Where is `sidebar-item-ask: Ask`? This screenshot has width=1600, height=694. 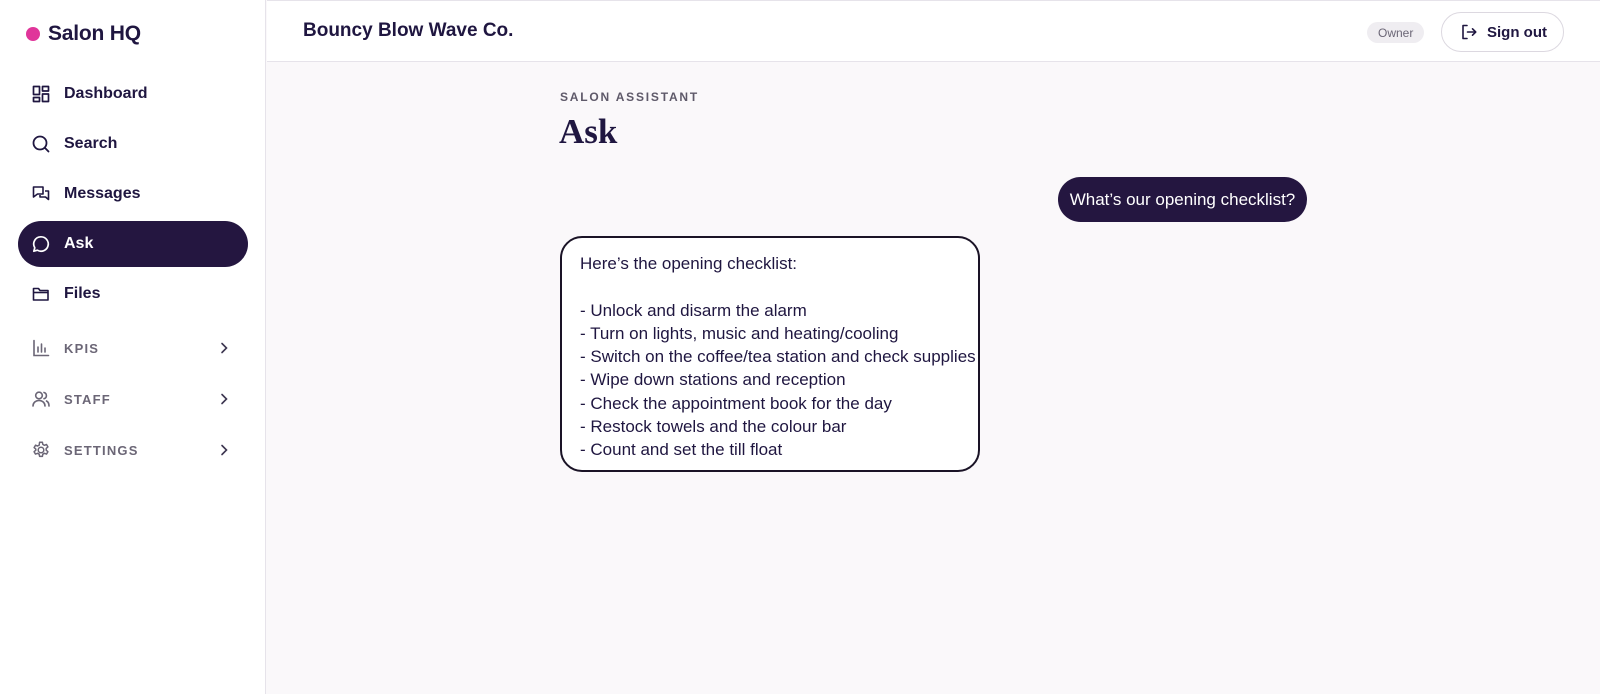 sidebar-item-ask: Ask is located at coordinates (133, 244).